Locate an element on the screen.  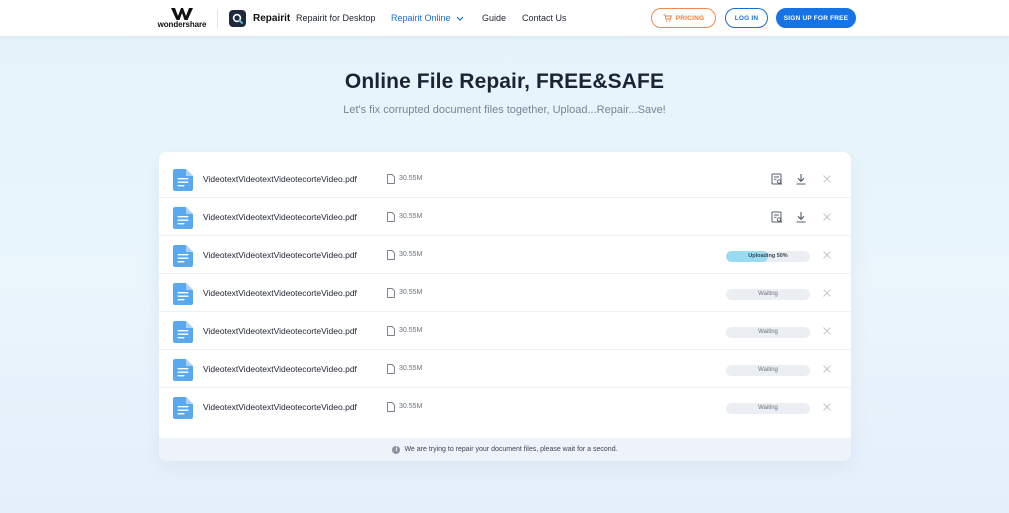
chevron-down-icon is located at coordinates (459, 18).